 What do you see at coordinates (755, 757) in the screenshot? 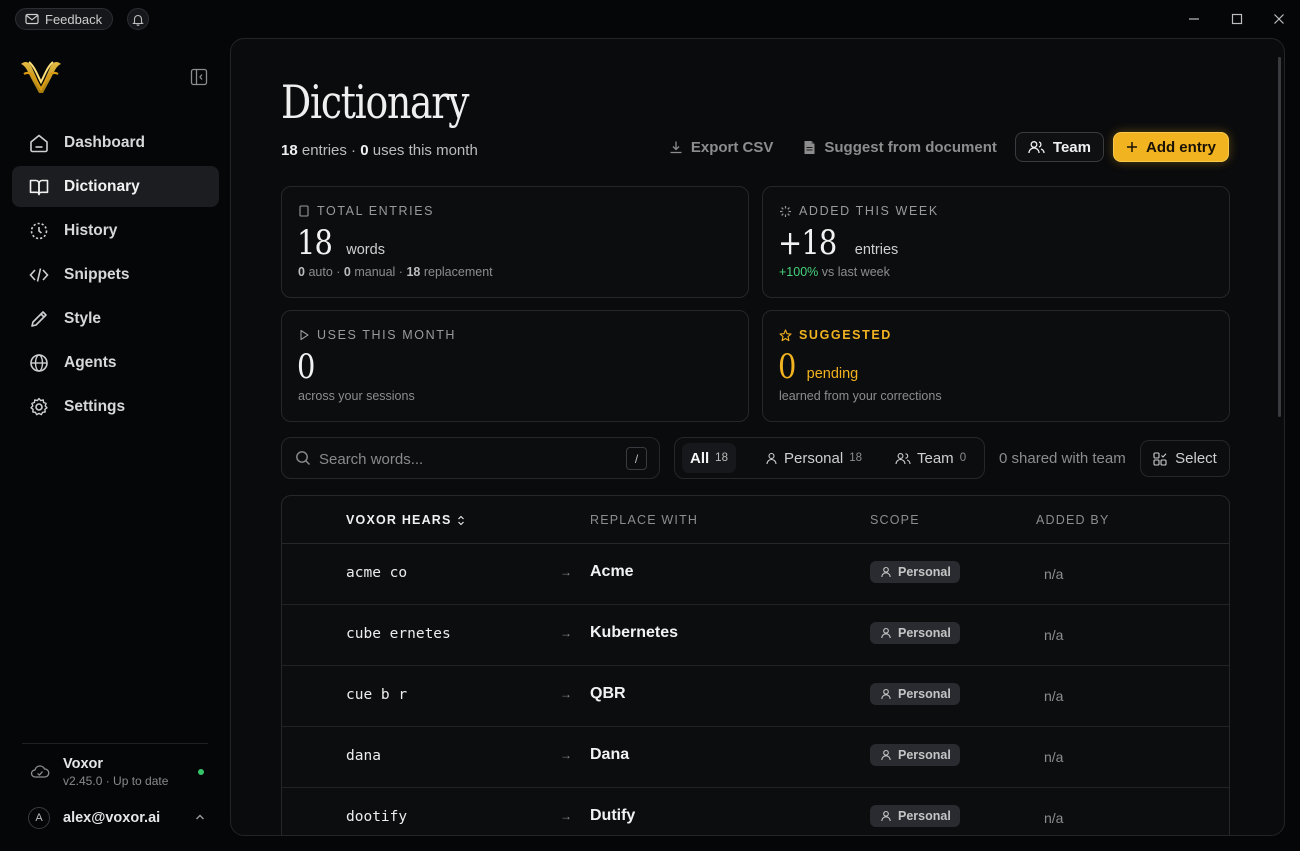
I see `table-row: dana → Dana Personal n/a` at bounding box center [755, 757].